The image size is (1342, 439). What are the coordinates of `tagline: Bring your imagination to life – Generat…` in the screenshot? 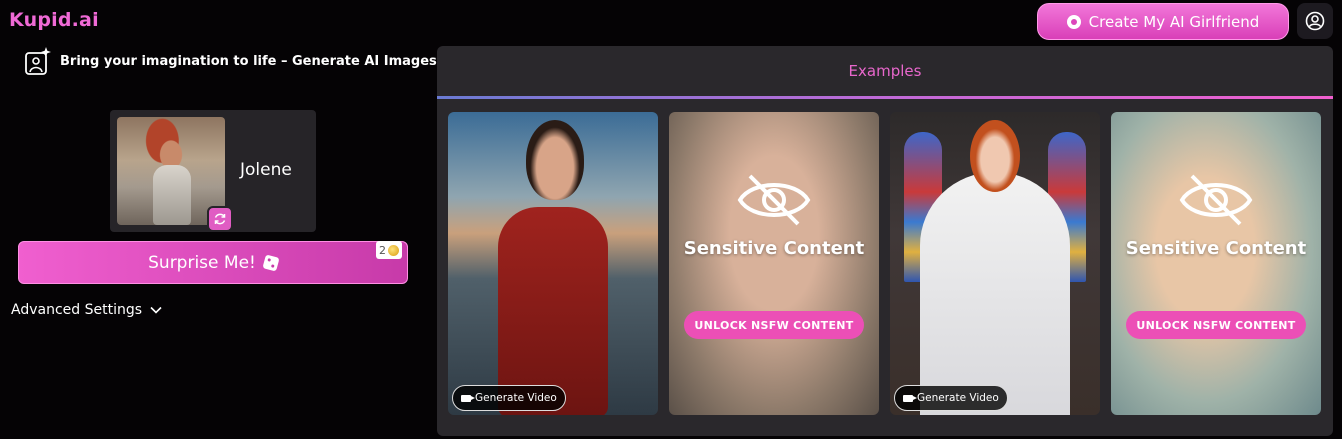 It's located at (230, 61).